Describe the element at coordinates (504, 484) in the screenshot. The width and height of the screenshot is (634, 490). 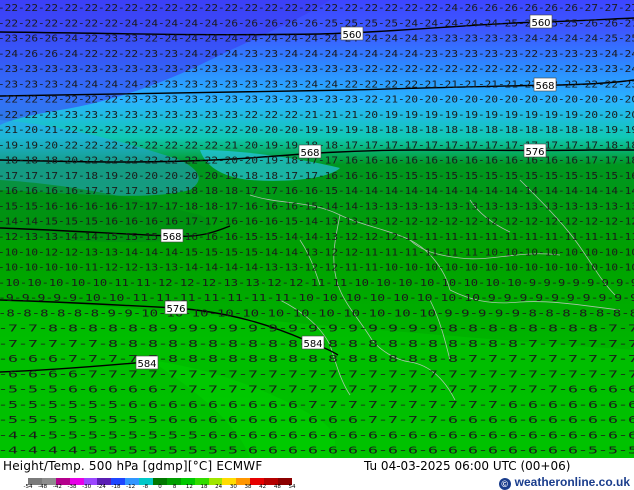
I see `copyright-icon: ©` at that location.